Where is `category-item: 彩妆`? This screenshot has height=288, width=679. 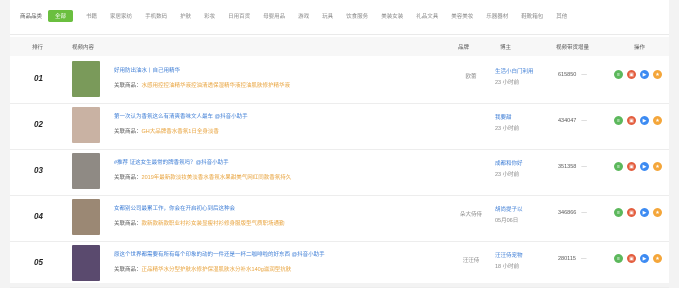 category-item: 彩妆 is located at coordinates (209, 16).